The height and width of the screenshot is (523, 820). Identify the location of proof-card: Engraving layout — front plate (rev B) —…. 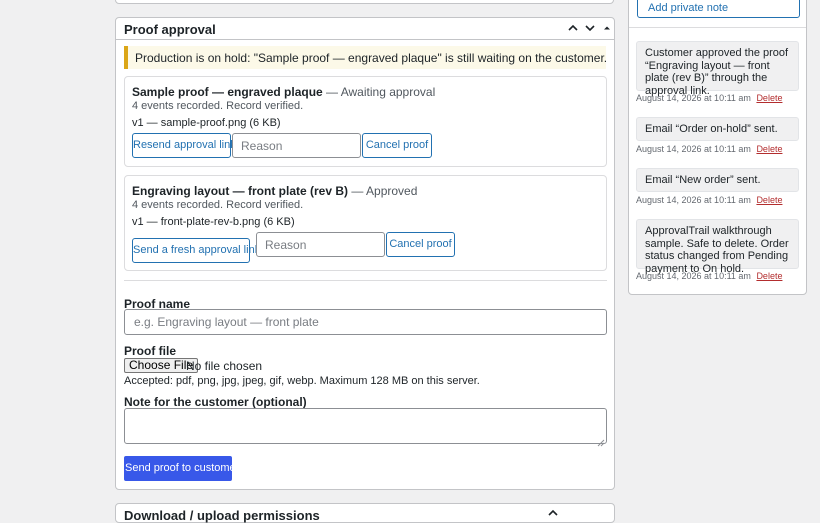
(365, 223).